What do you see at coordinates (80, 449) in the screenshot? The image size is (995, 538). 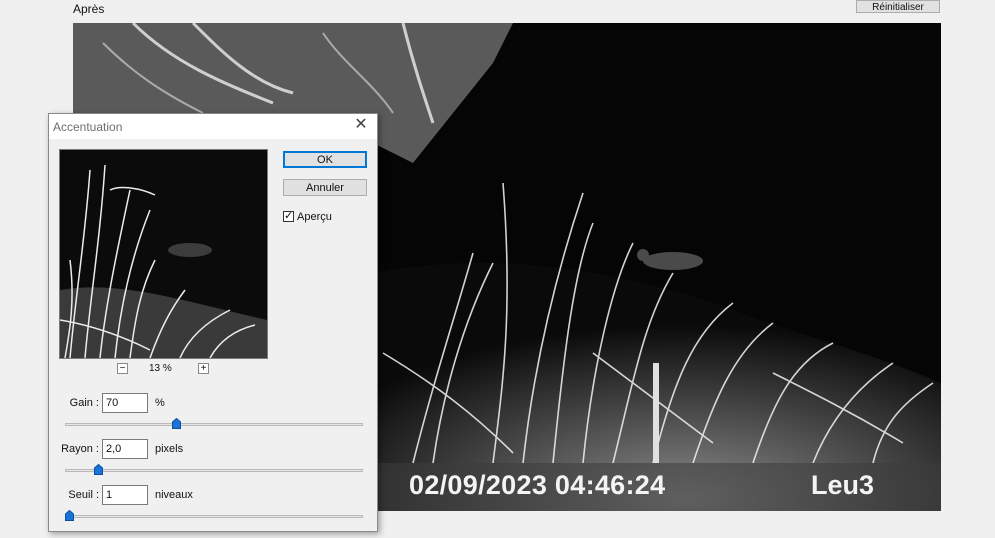 I see `radius-label: Rayon :` at bounding box center [80, 449].